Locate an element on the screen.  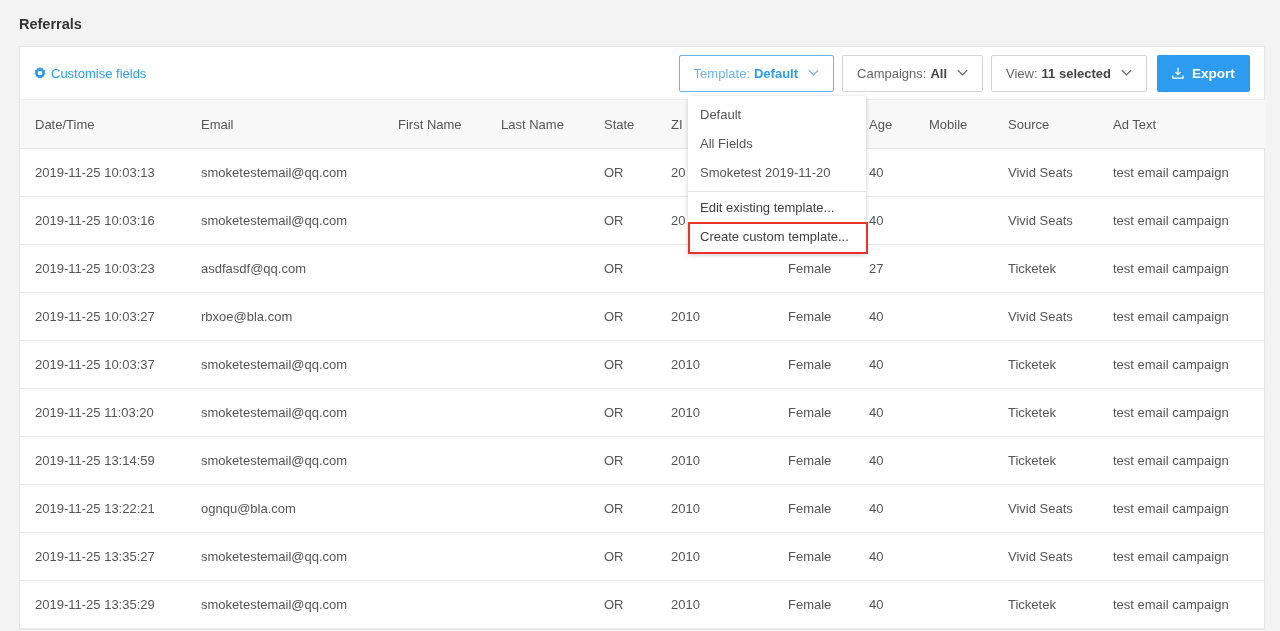
filter-dropdown: Campaigns: All is located at coordinates (913, 73).